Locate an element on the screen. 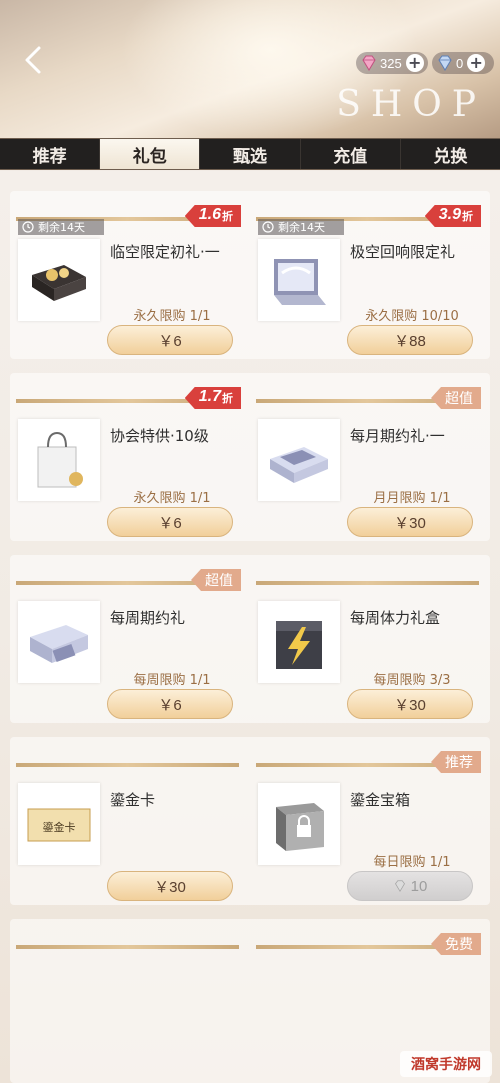 This screenshot has height=1083, width=500. currency-pink-diamond: 325 + is located at coordinates (392, 63).